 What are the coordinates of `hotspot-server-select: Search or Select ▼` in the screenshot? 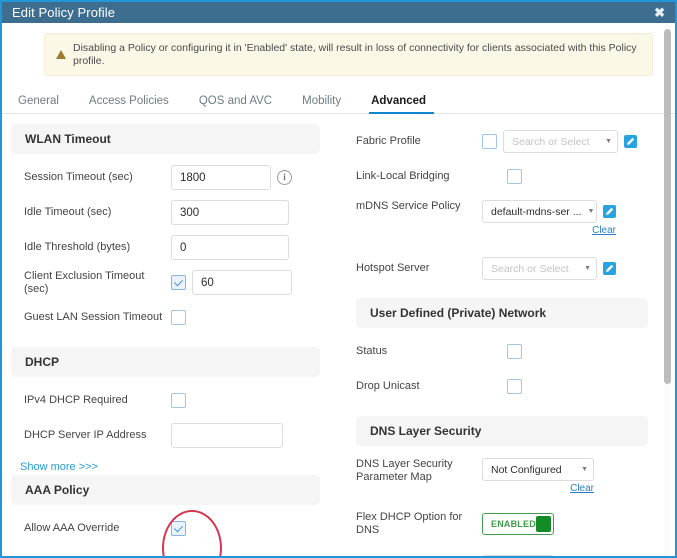 It's located at (539, 269).